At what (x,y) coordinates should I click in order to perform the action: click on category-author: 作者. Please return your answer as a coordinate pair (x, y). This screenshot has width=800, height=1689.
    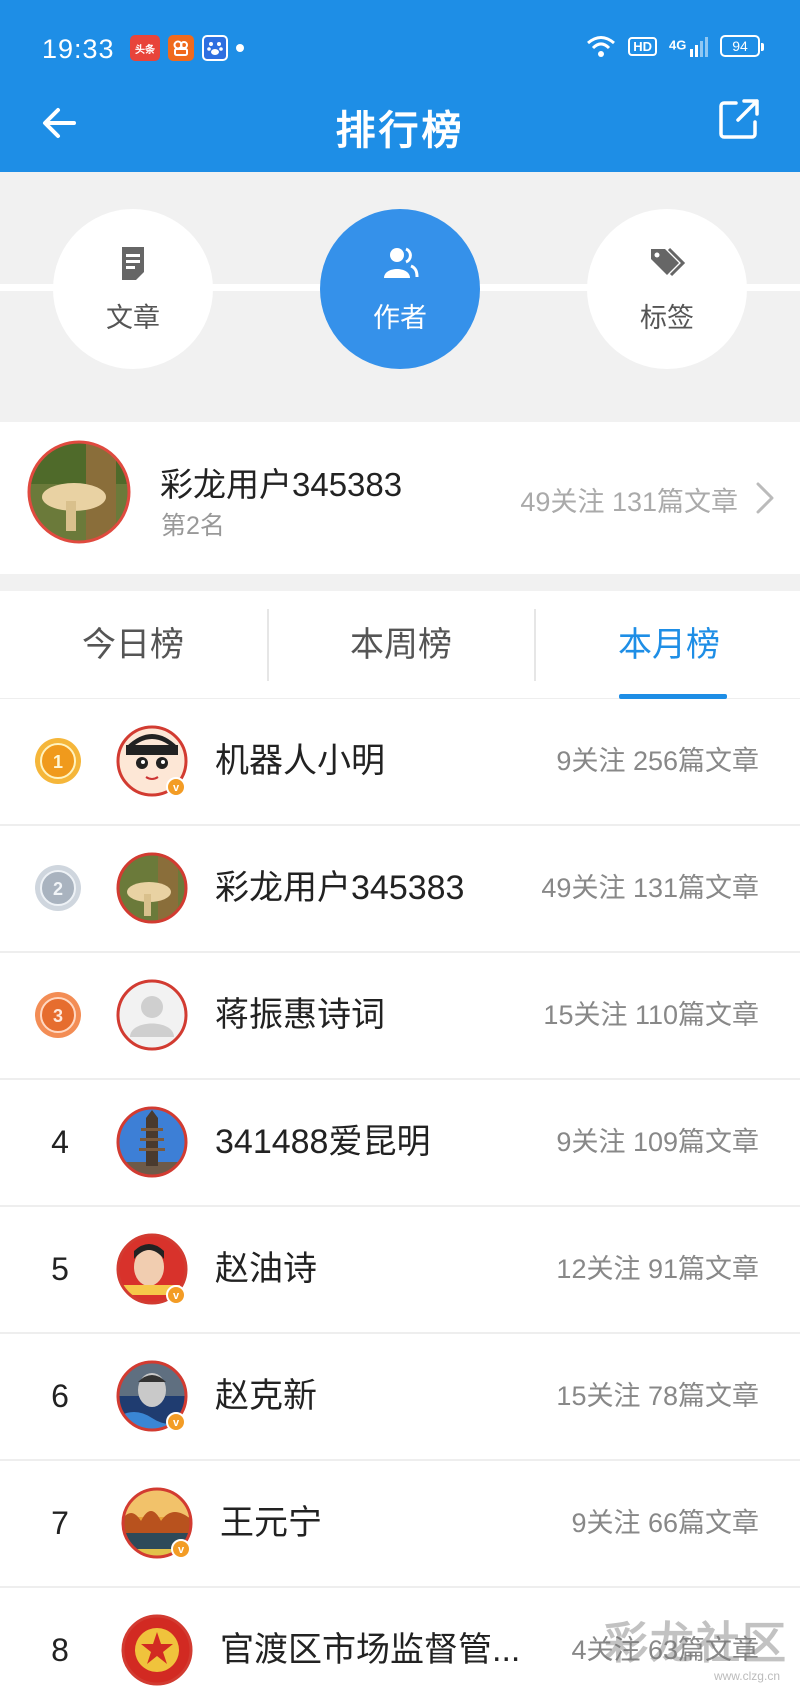
    Looking at the image, I should click on (400, 289).